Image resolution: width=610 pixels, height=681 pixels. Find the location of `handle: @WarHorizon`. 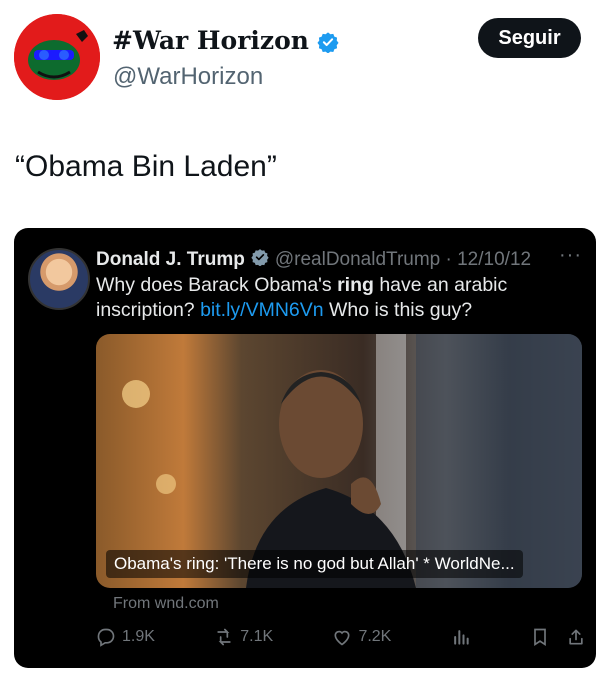

handle: @WarHorizon is located at coordinates (188, 77).